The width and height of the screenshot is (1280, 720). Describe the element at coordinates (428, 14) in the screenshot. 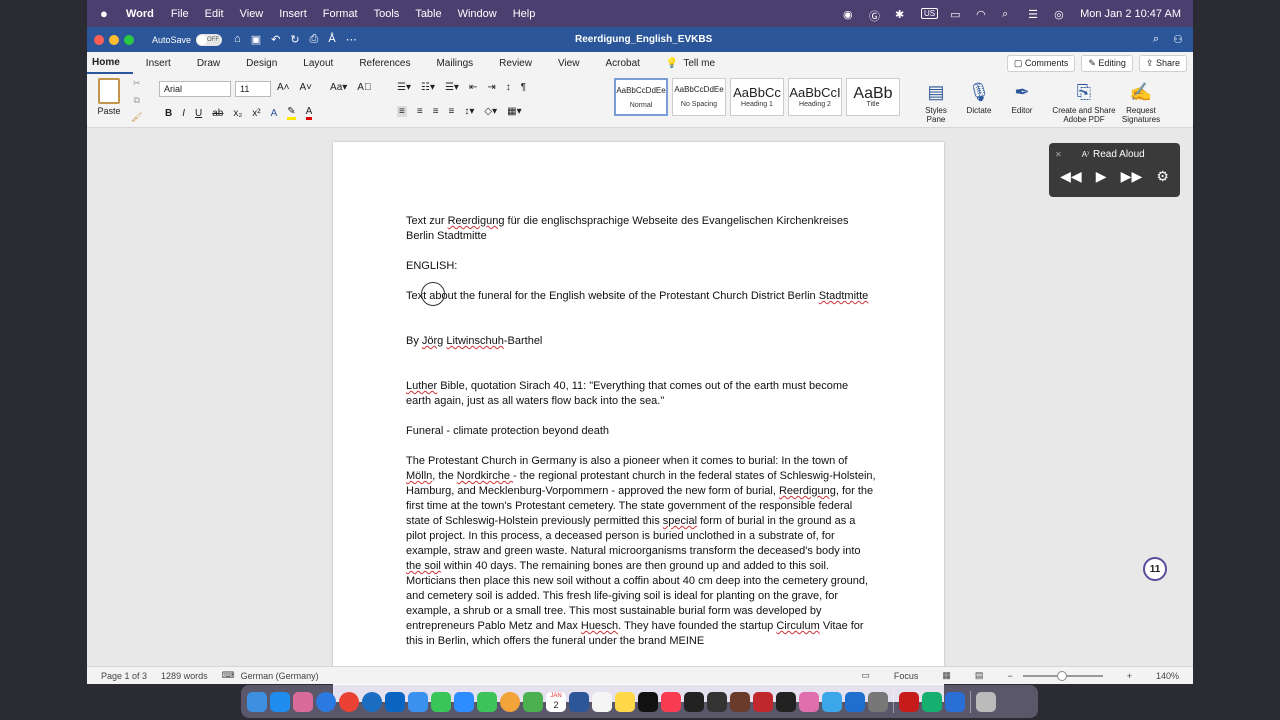

I see `menu-table: Table` at that location.